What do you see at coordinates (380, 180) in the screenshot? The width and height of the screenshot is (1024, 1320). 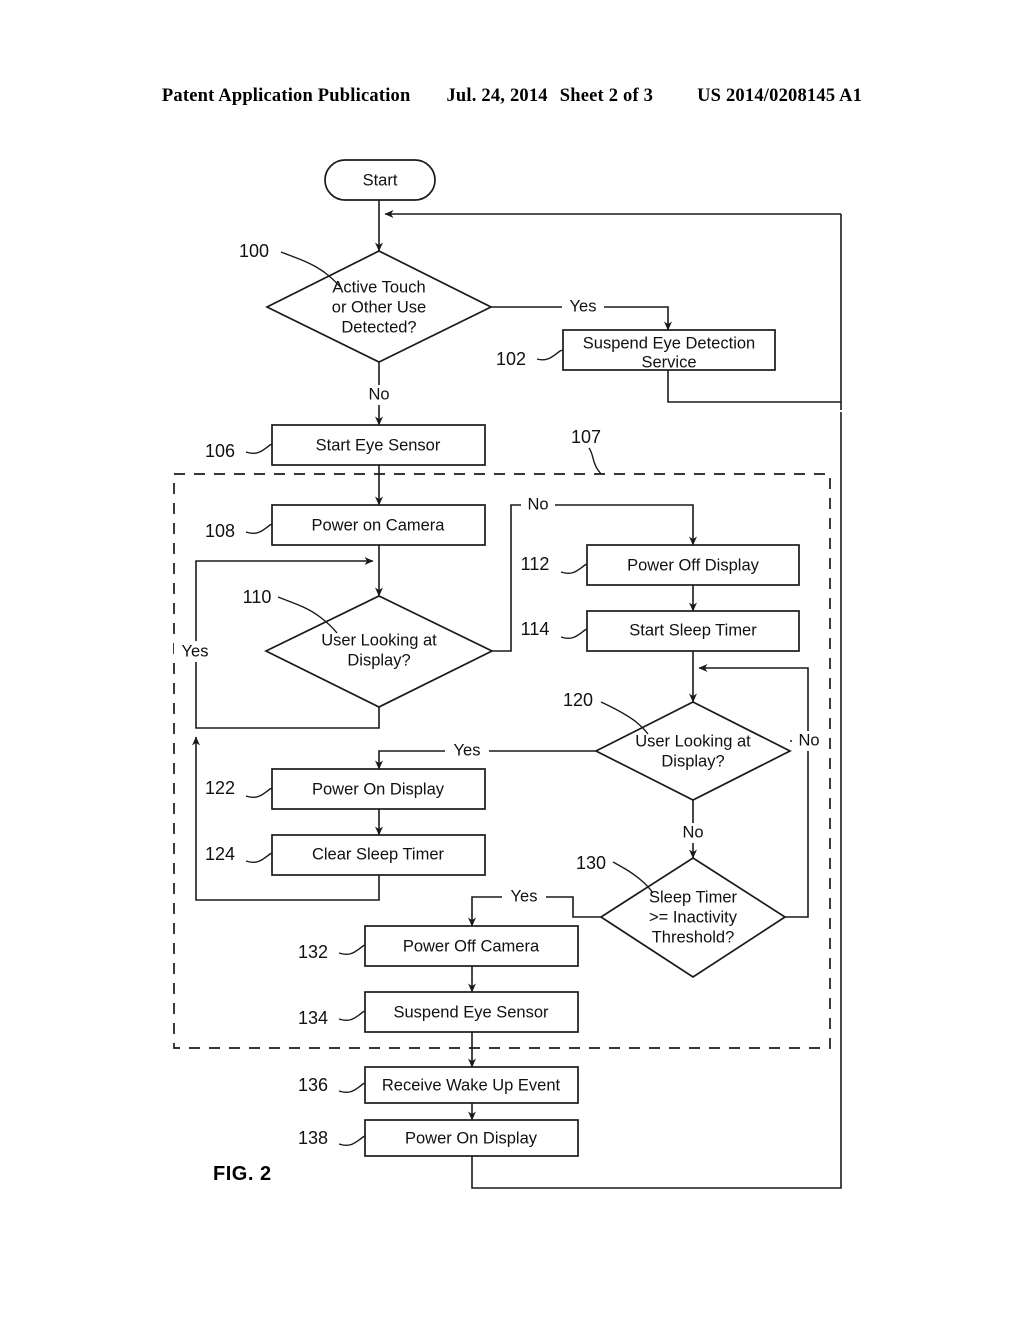 I see `node-start-label: Start` at bounding box center [380, 180].